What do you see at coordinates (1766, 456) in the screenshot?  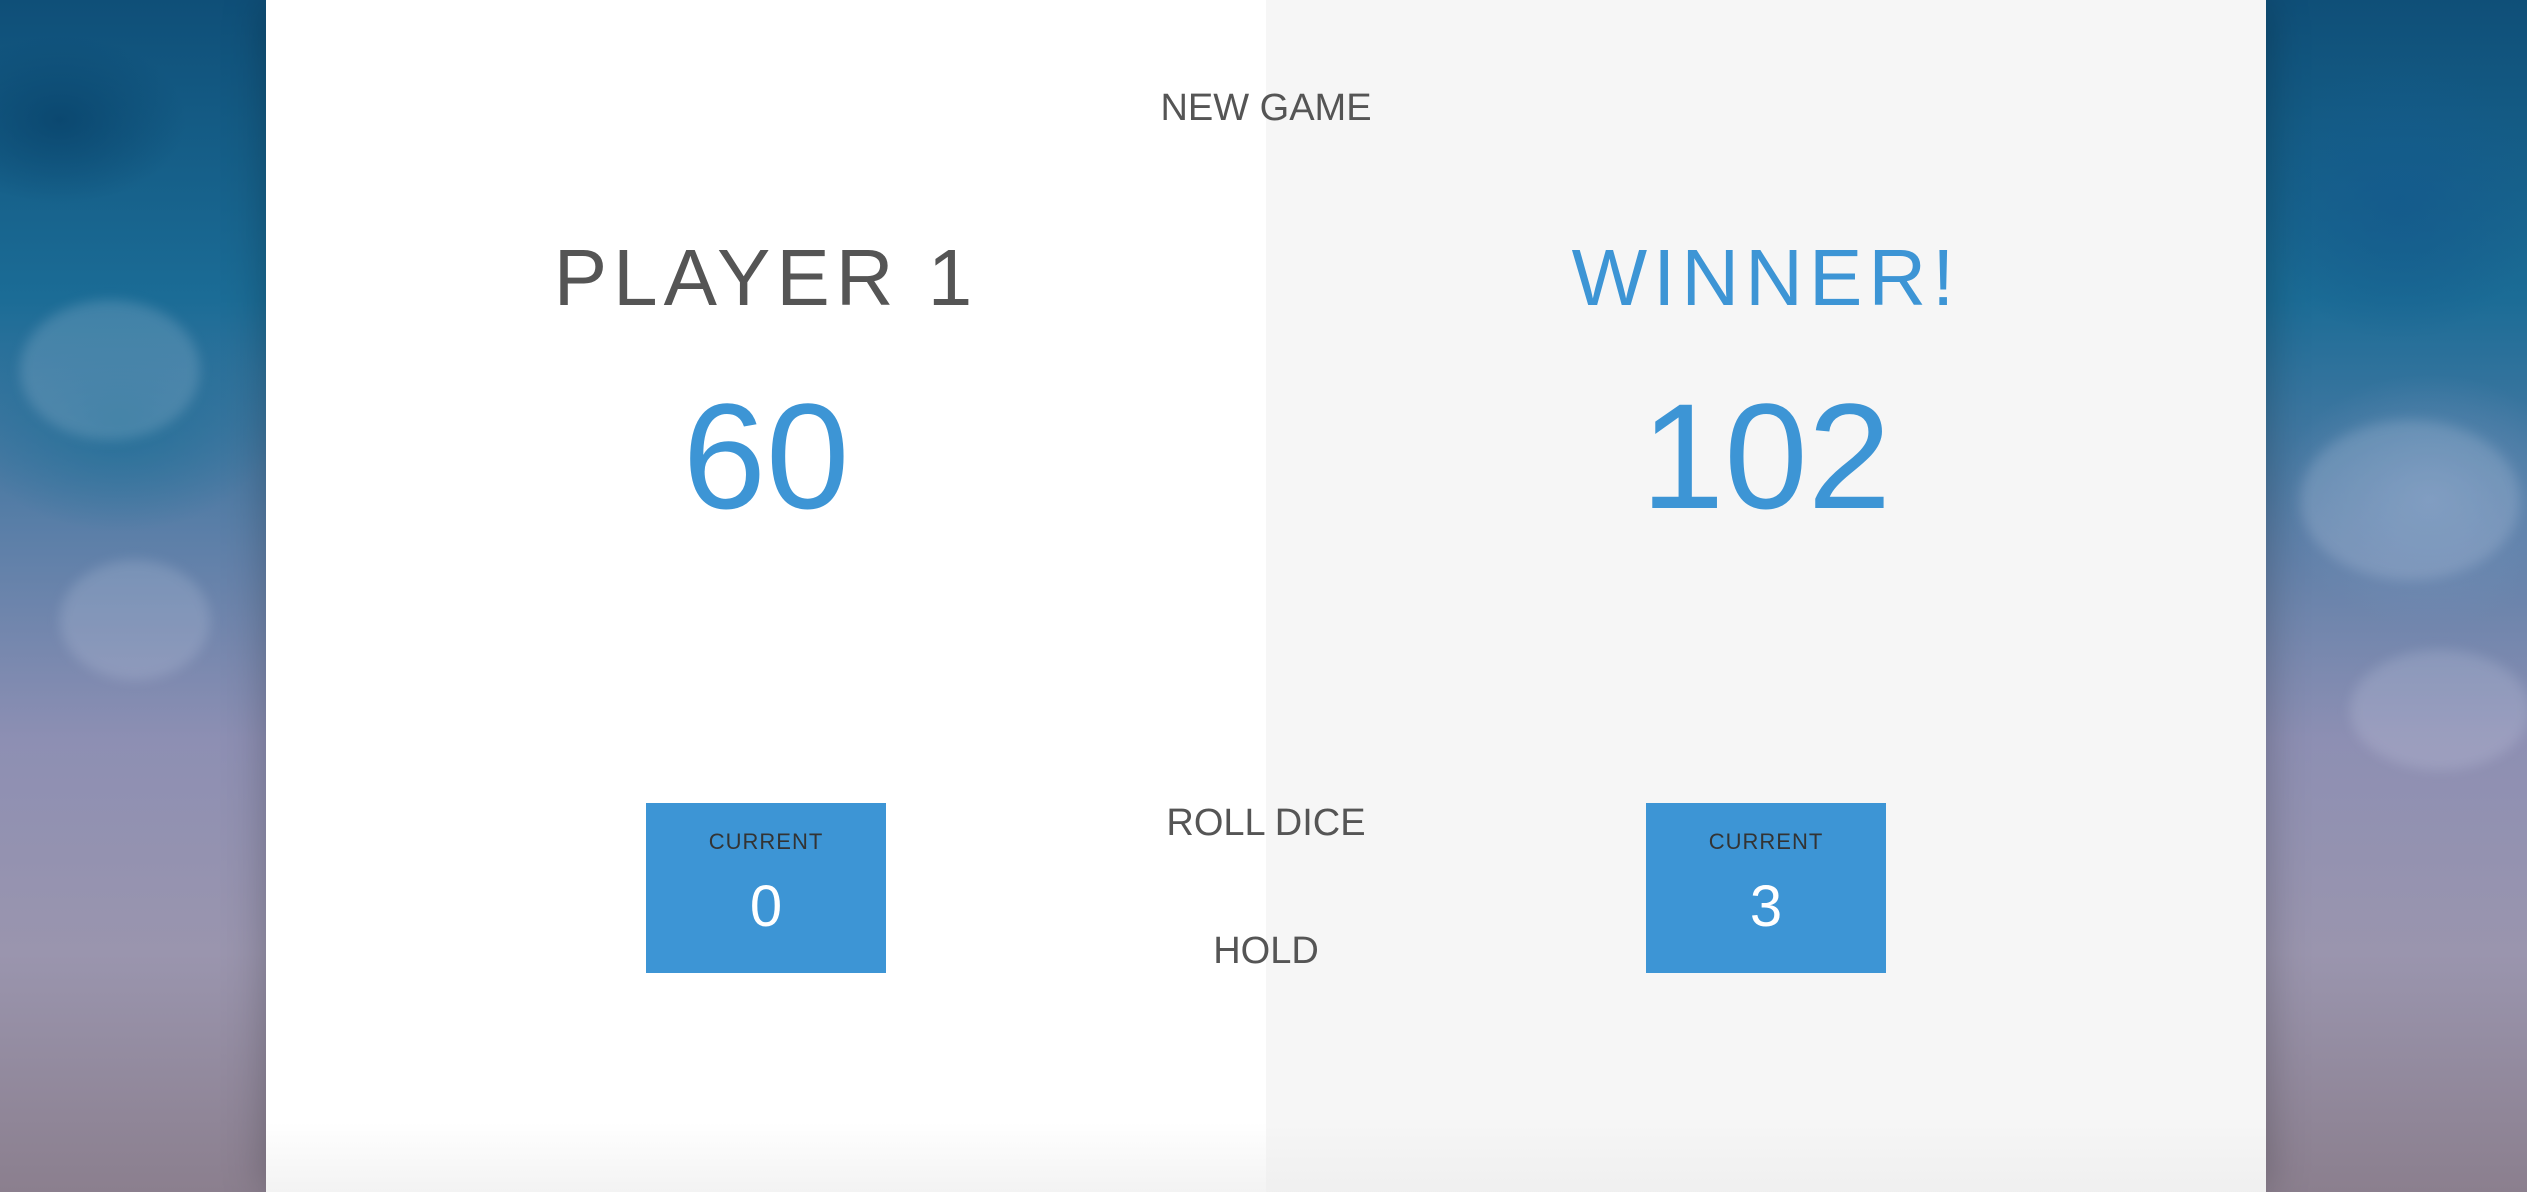 I see `player-1-score: 102` at bounding box center [1766, 456].